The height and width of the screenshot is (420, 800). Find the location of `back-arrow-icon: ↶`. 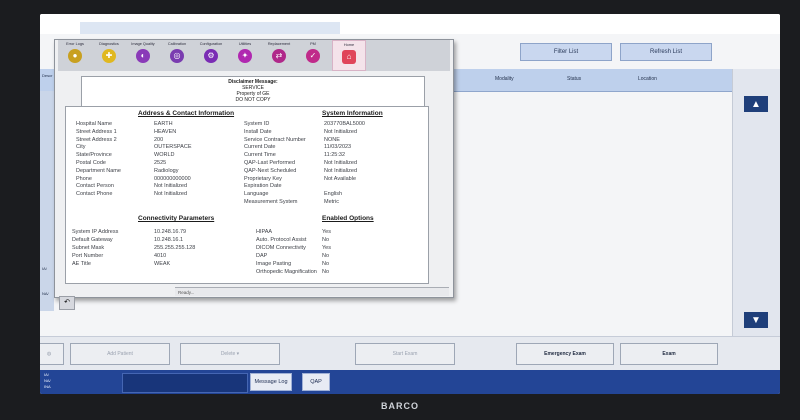

back-arrow-icon: ↶ is located at coordinates (67, 302).